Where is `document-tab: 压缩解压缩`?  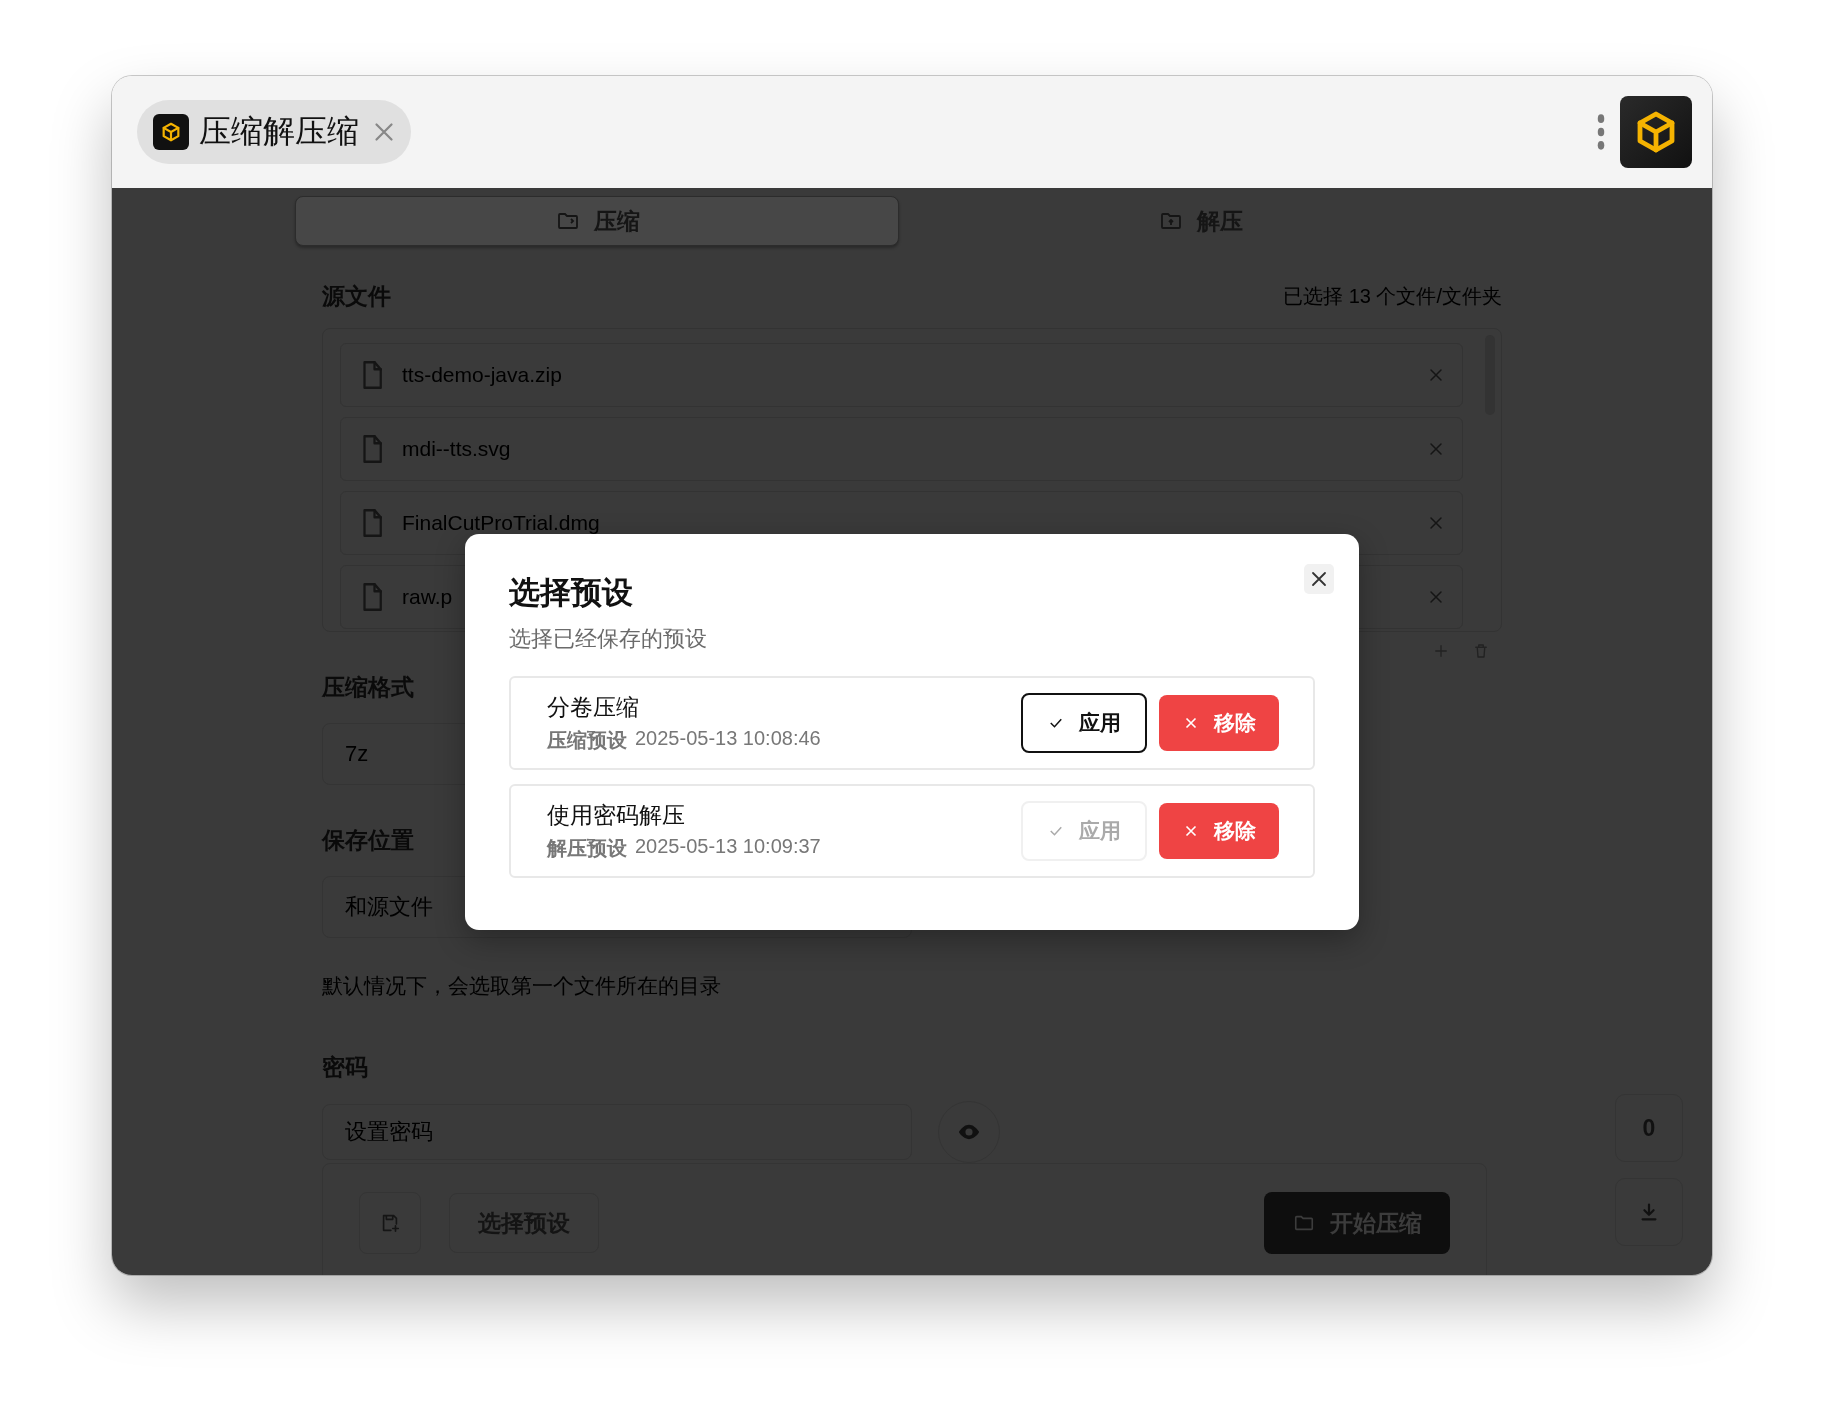
document-tab: 压缩解压缩 is located at coordinates (274, 132).